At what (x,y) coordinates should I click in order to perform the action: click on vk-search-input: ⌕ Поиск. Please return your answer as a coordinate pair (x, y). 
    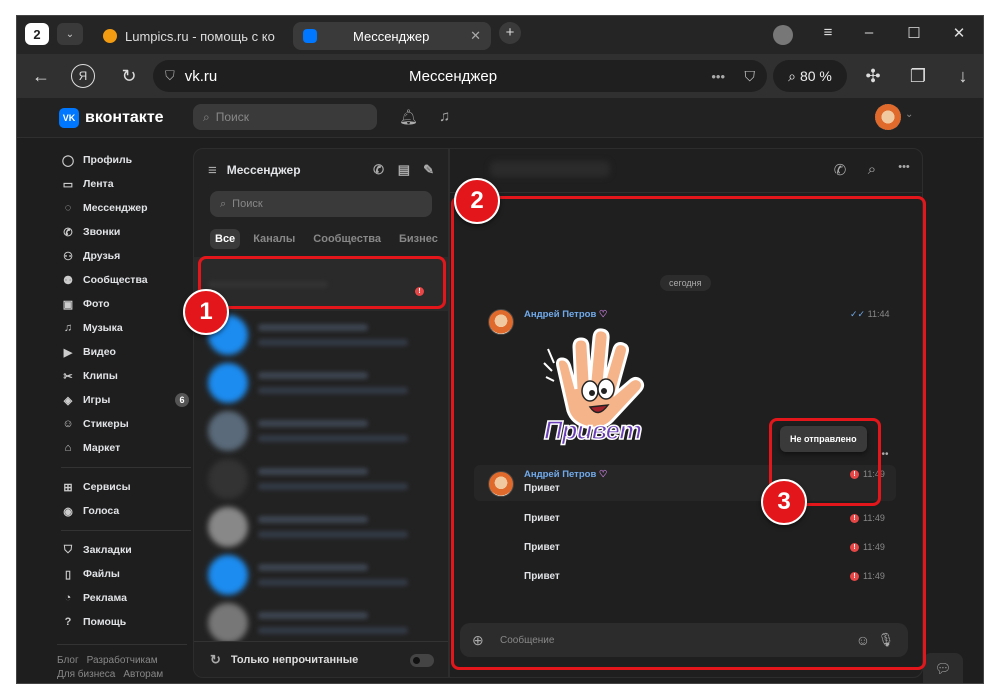
    Looking at the image, I should click on (285, 117).